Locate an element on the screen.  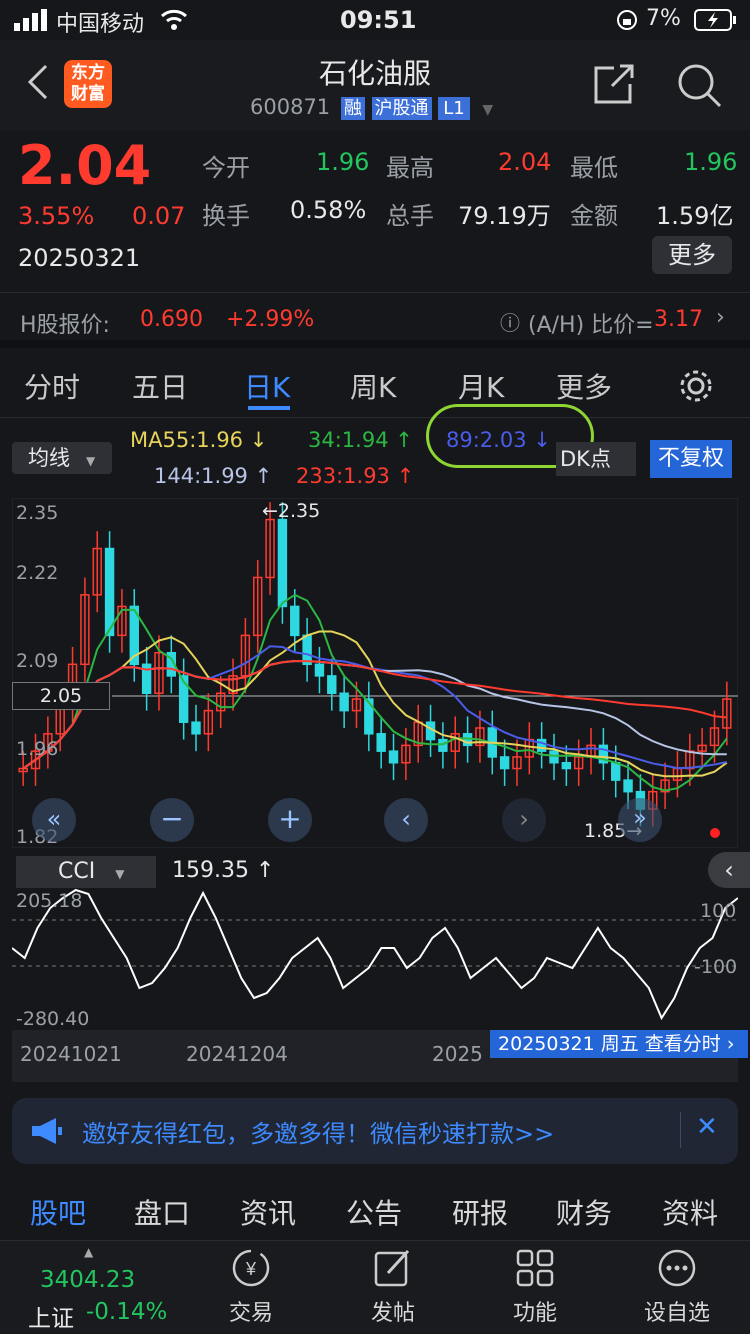
chevron-up-icon: ▲ is located at coordinates (89, 1252).